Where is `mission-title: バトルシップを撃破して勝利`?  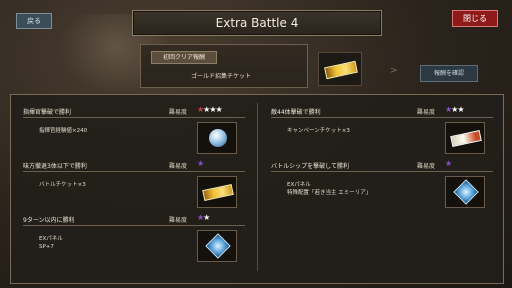 mission-title: バトルシップを撃破して勝利 is located at coordinates (310, 166).